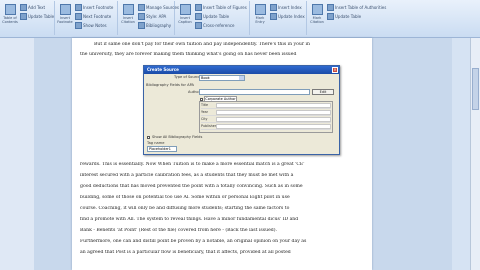 This screenshot has height=270, width=480. Describe the element at coordinates (78, 16) in the screenshot. I see `next-footnote-icon` at that location.